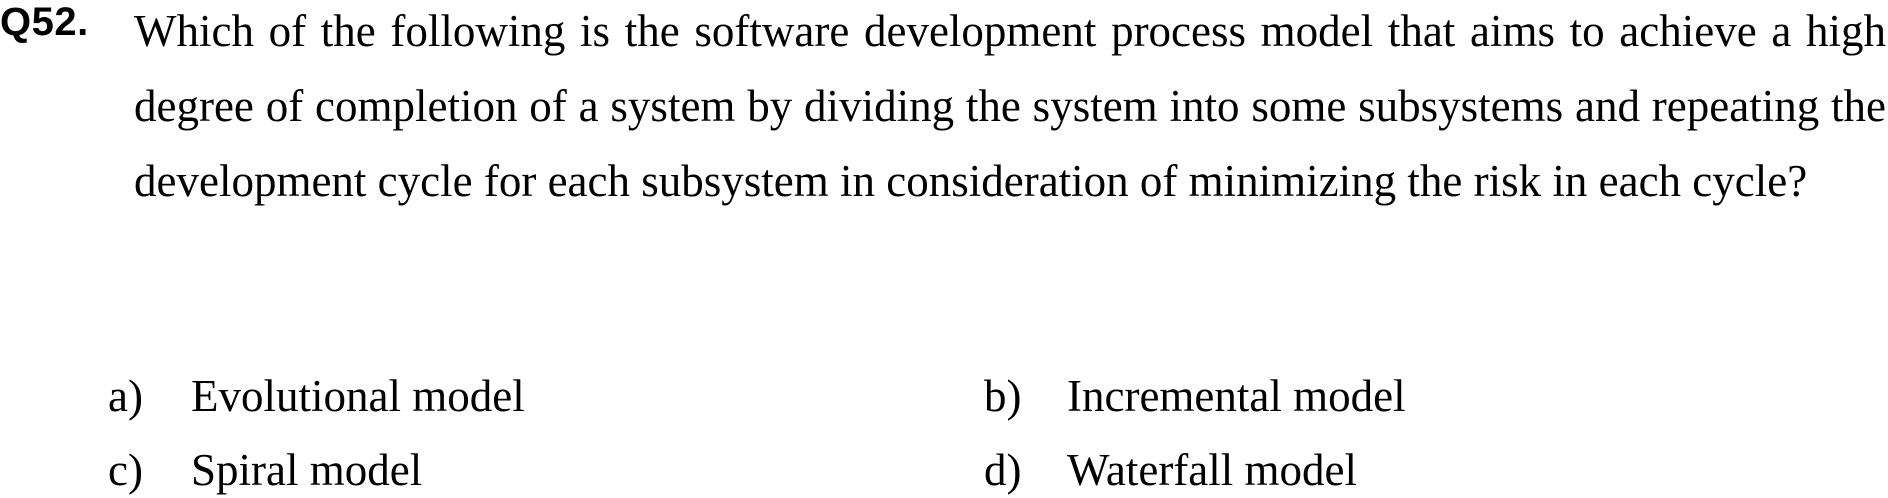 Image resolution: width=1888 pixels, height=498 pixels. What do you see at coordinates (44, 22) in the screenshot?
I see `question-number: Q52.` at bounding box center [44, 22].